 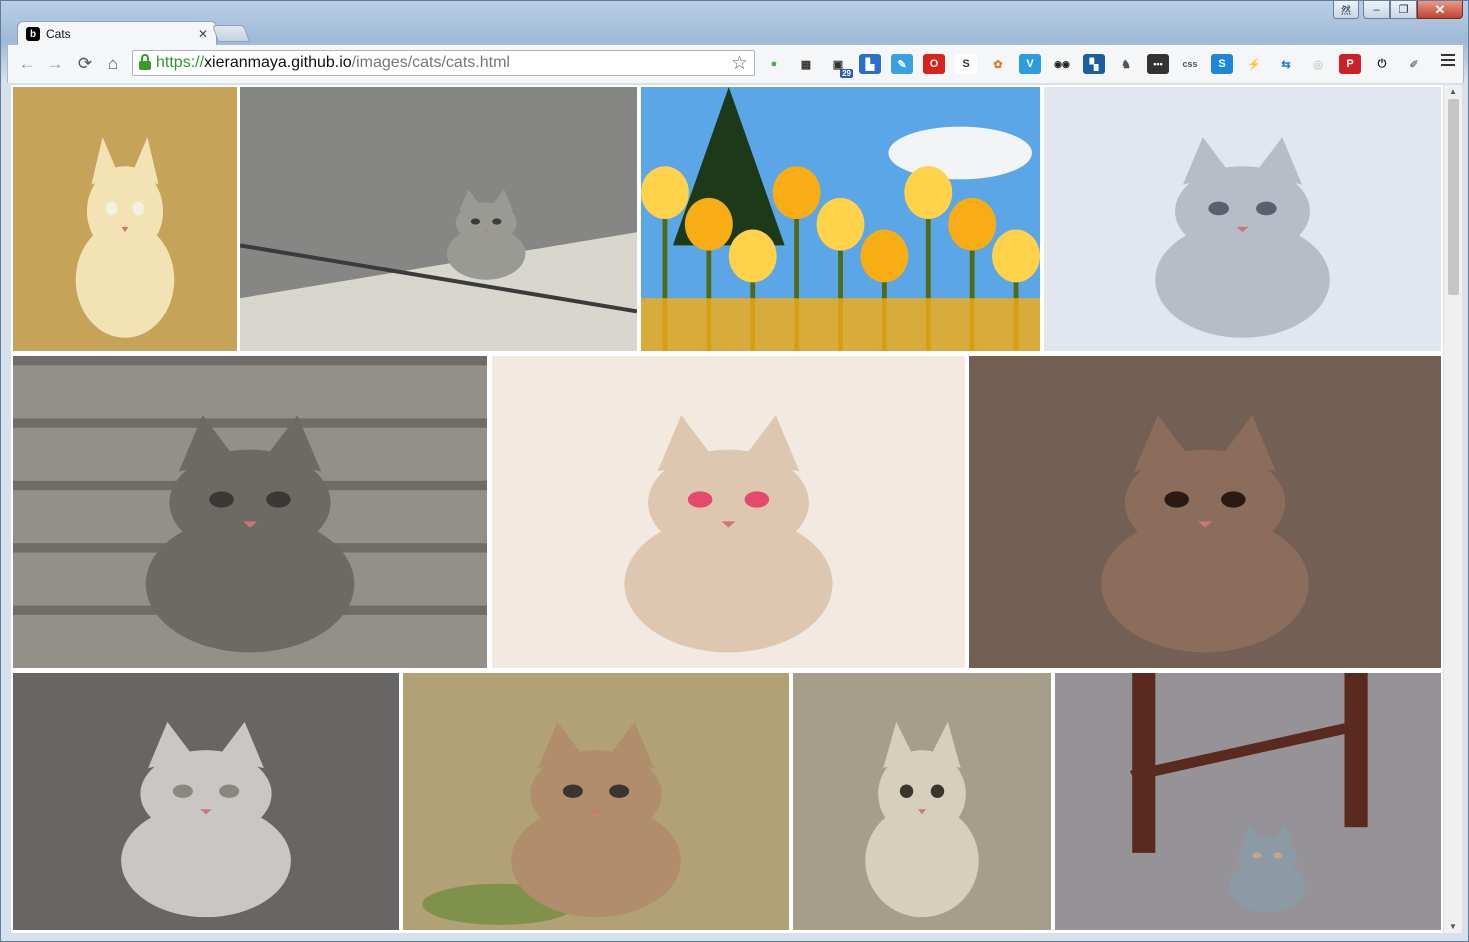 What do you see at coordinates (739, 63) in the screenshot?
I see `bookmark-star-icon: ☆` at bounding box center [739, 63].